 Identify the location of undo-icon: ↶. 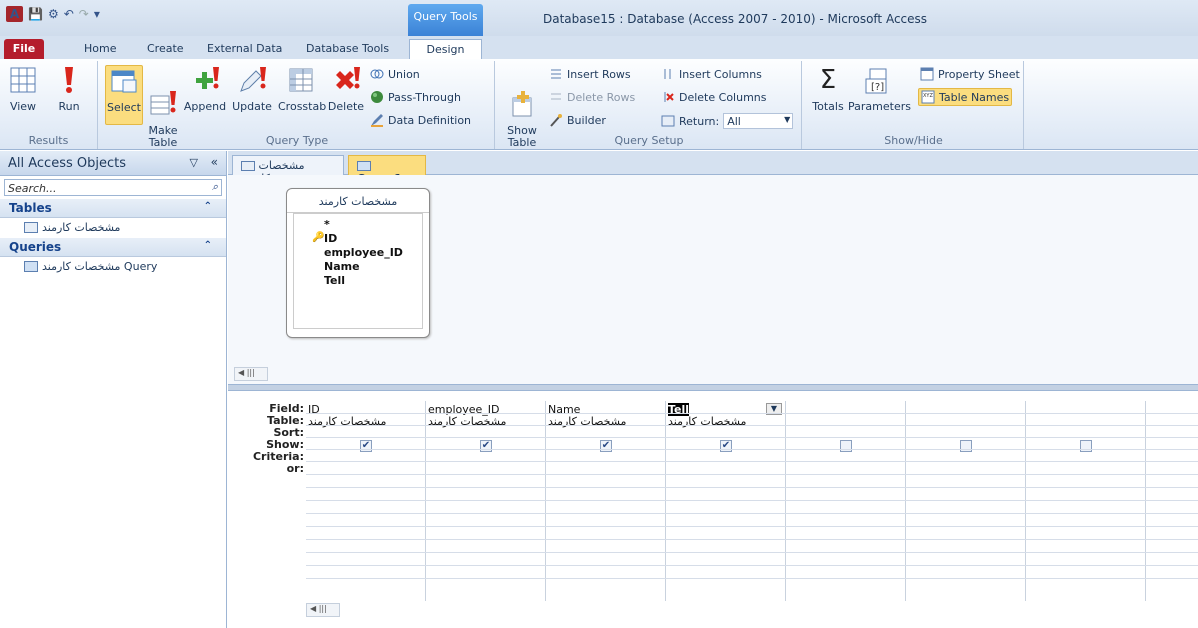
(69, 14).